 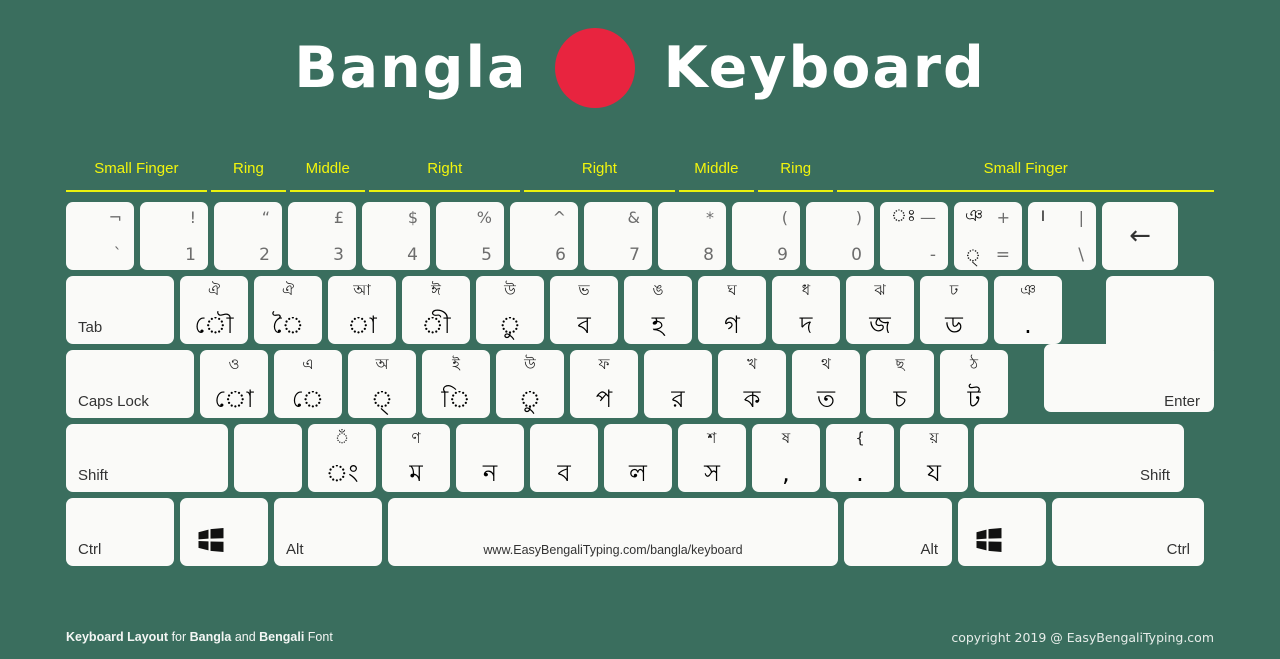 What do you see at coordinates (880, 325) in the screenshot?
I see `key-p-bangla-base: জ` at bounding box center [880, 325].